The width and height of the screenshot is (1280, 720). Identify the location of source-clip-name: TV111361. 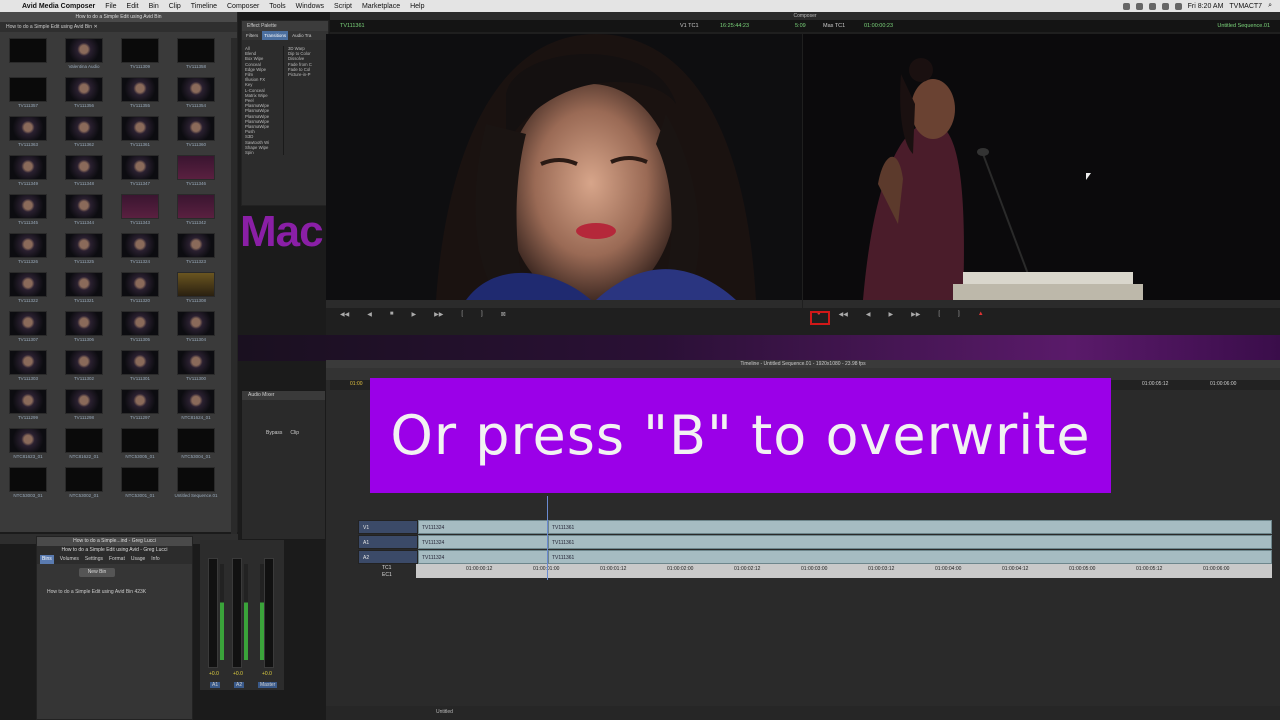
(352, 26).